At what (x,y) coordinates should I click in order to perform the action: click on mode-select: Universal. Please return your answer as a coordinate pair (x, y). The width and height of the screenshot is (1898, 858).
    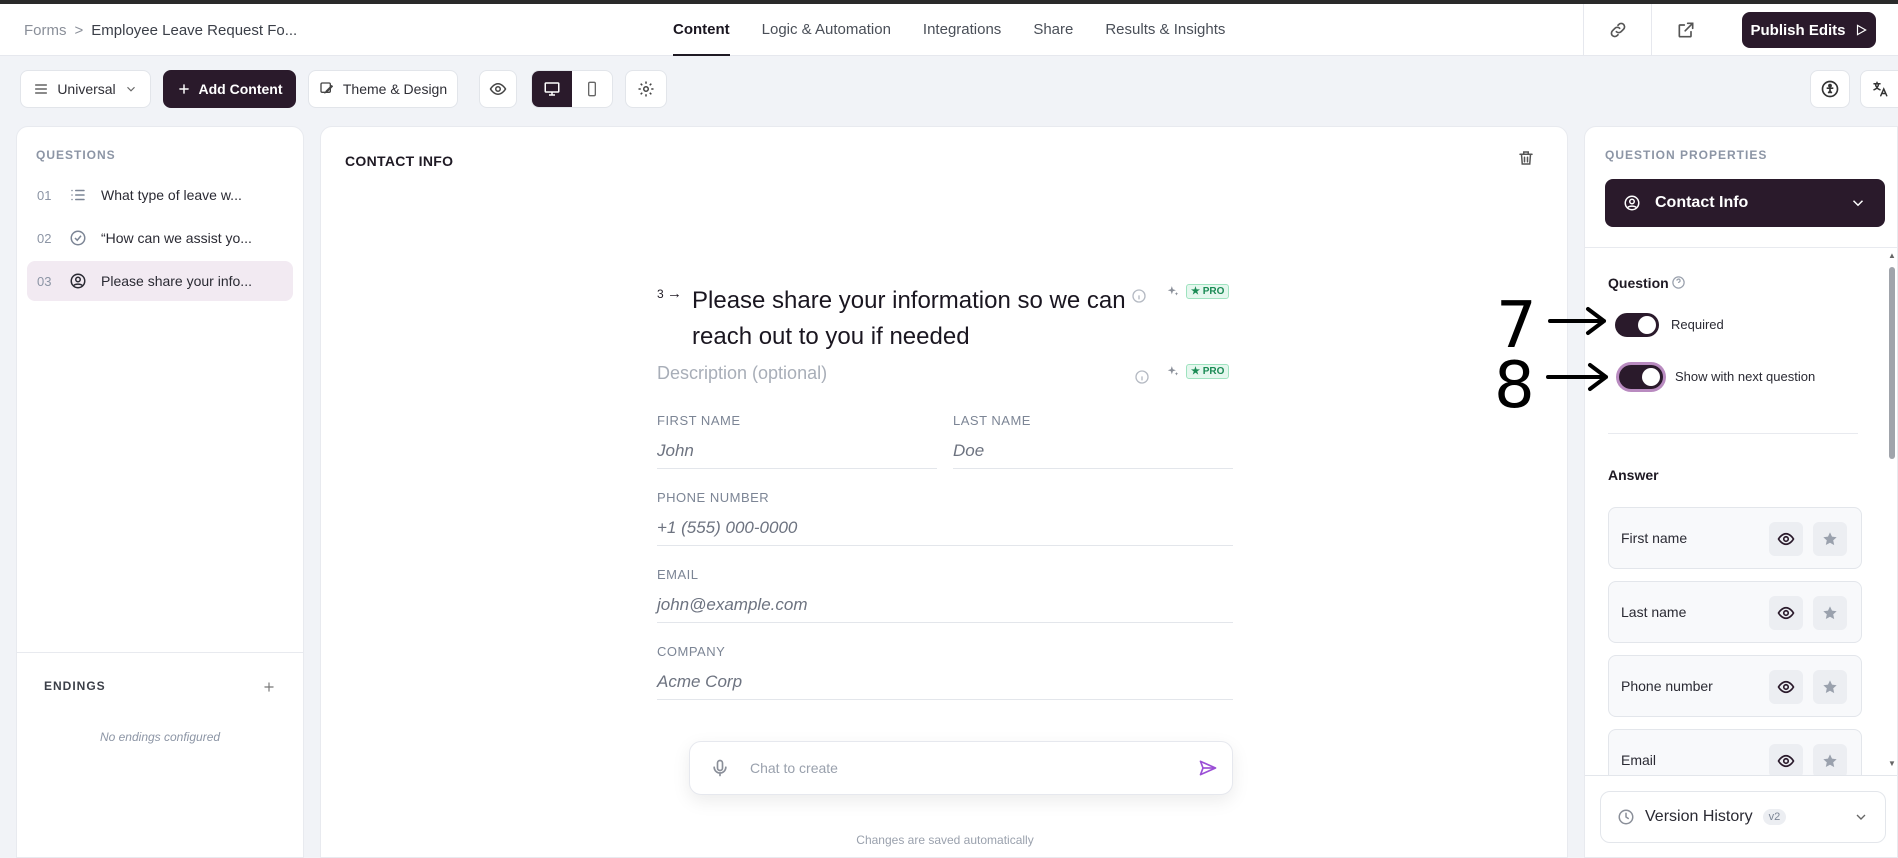
    Looking at the image, I should click on (85, 89).